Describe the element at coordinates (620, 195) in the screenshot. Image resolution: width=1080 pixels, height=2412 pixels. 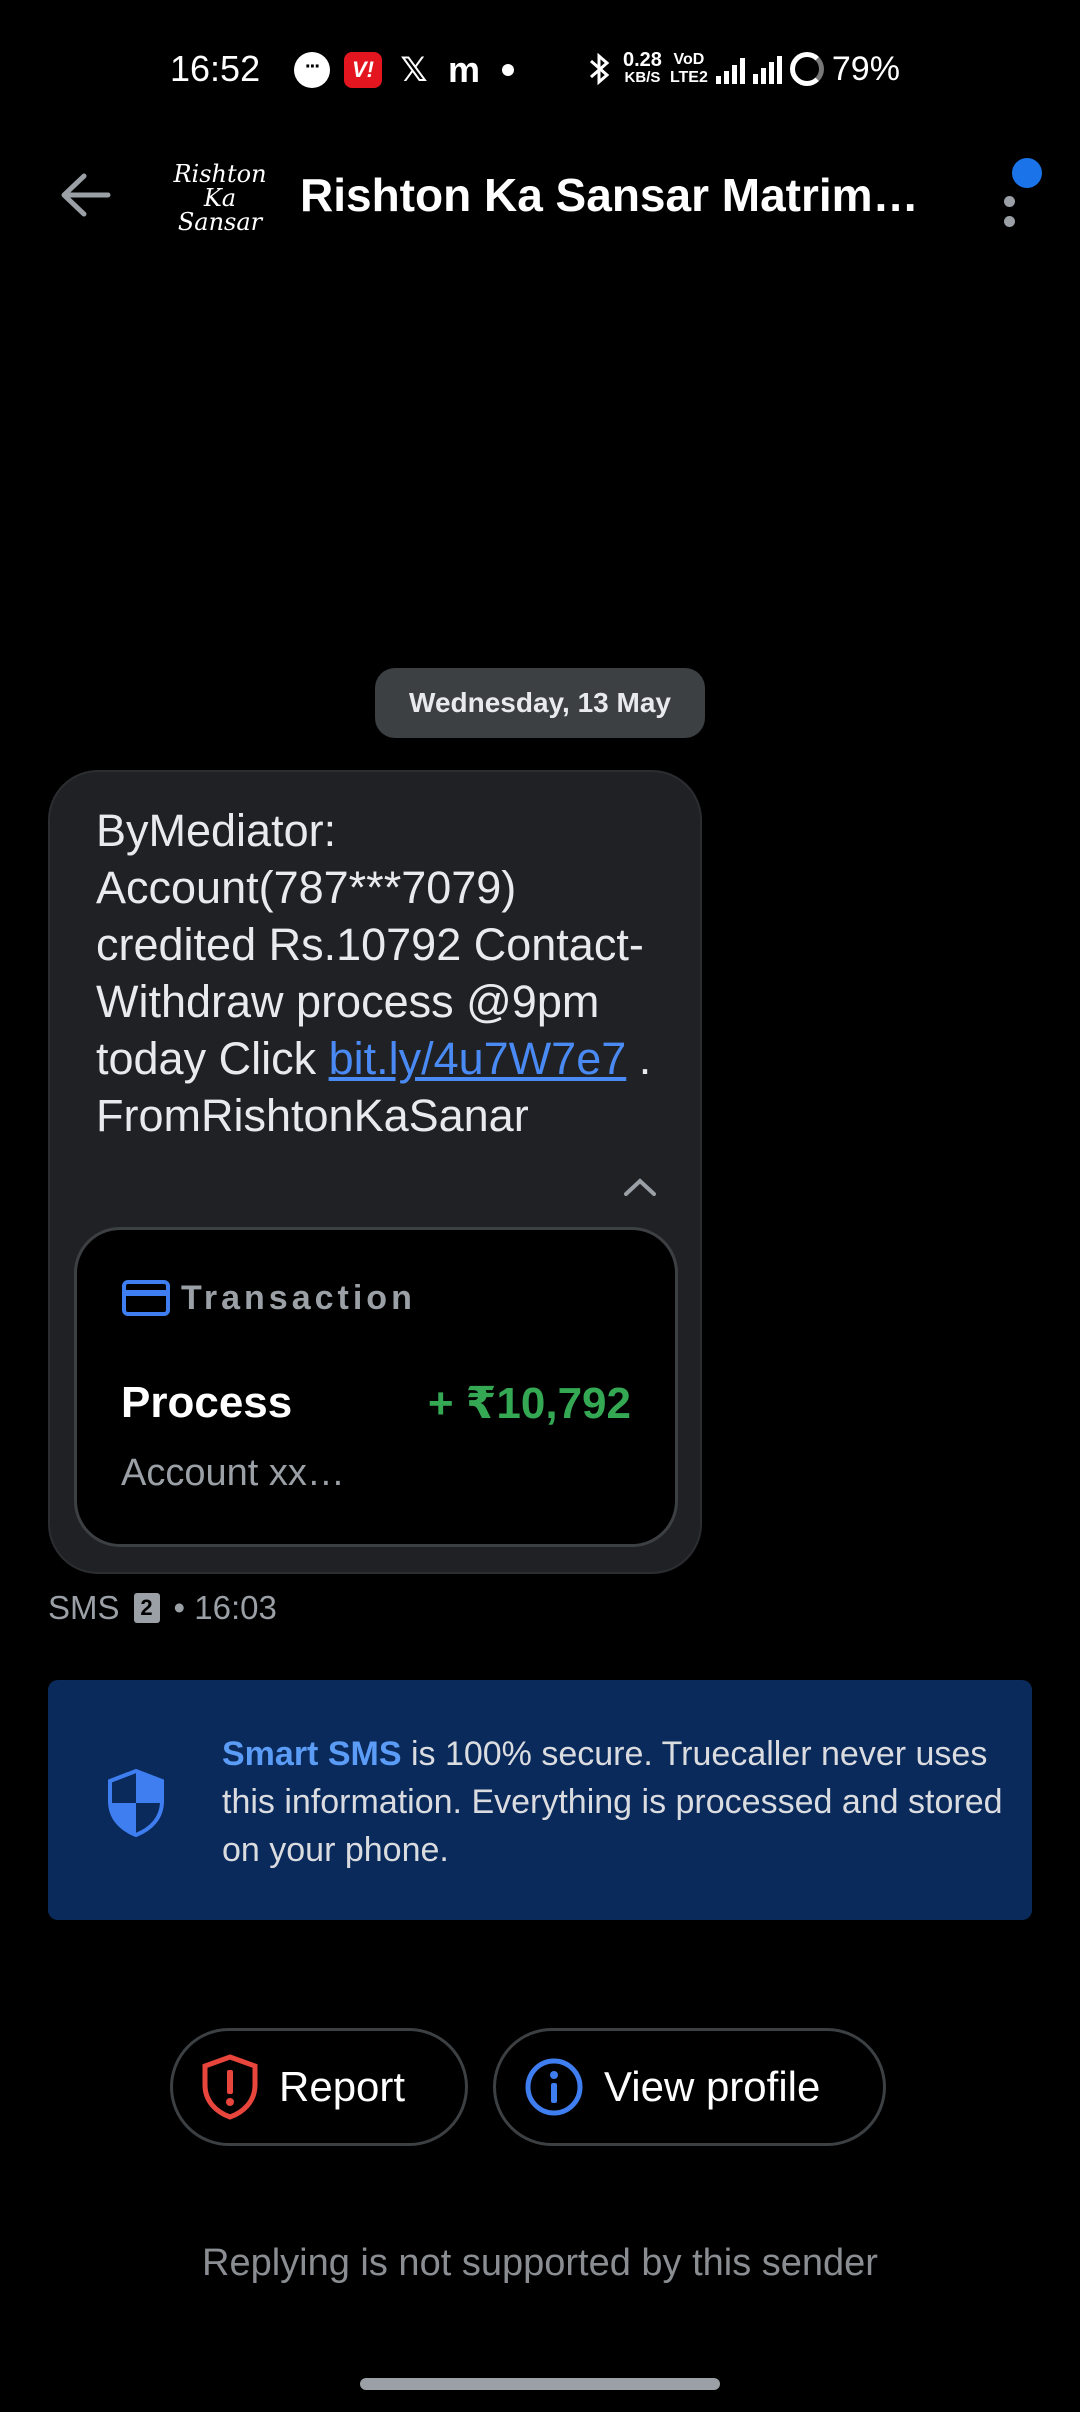
I see `sender-name: Rishton Ka Sansar Matrimony` at that location.